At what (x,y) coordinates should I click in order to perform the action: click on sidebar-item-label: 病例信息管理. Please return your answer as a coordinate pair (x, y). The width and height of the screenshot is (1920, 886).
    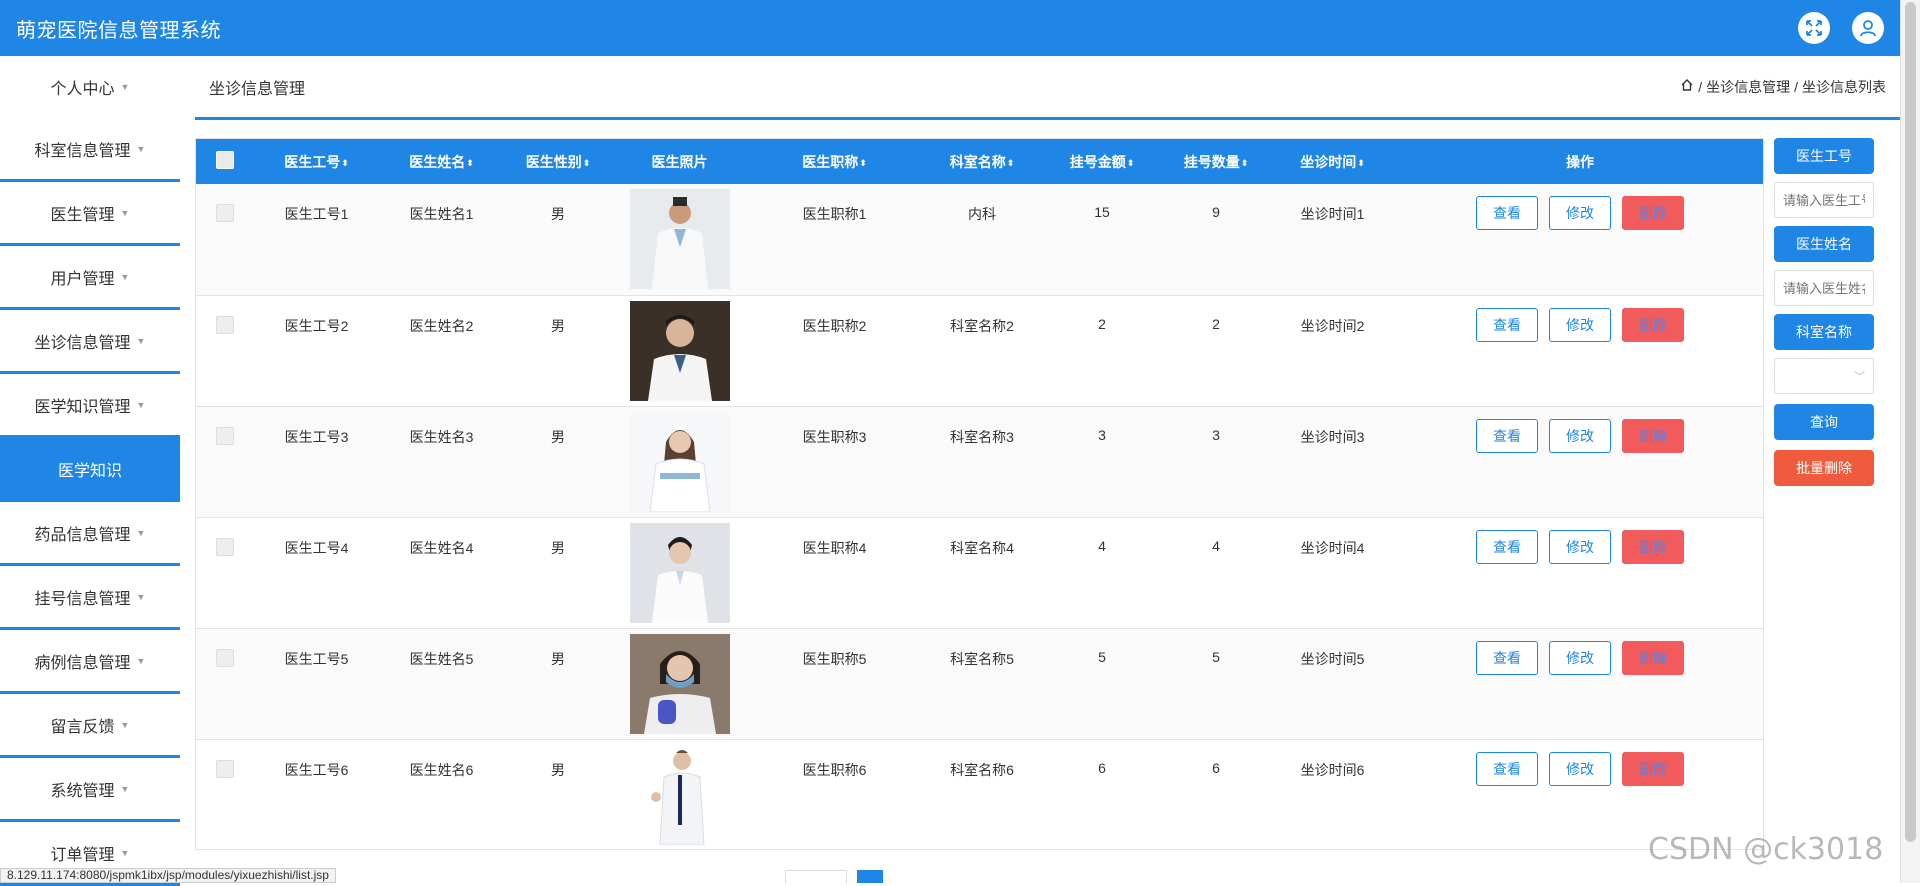
    Looking at the image, I should click on (82, 663).